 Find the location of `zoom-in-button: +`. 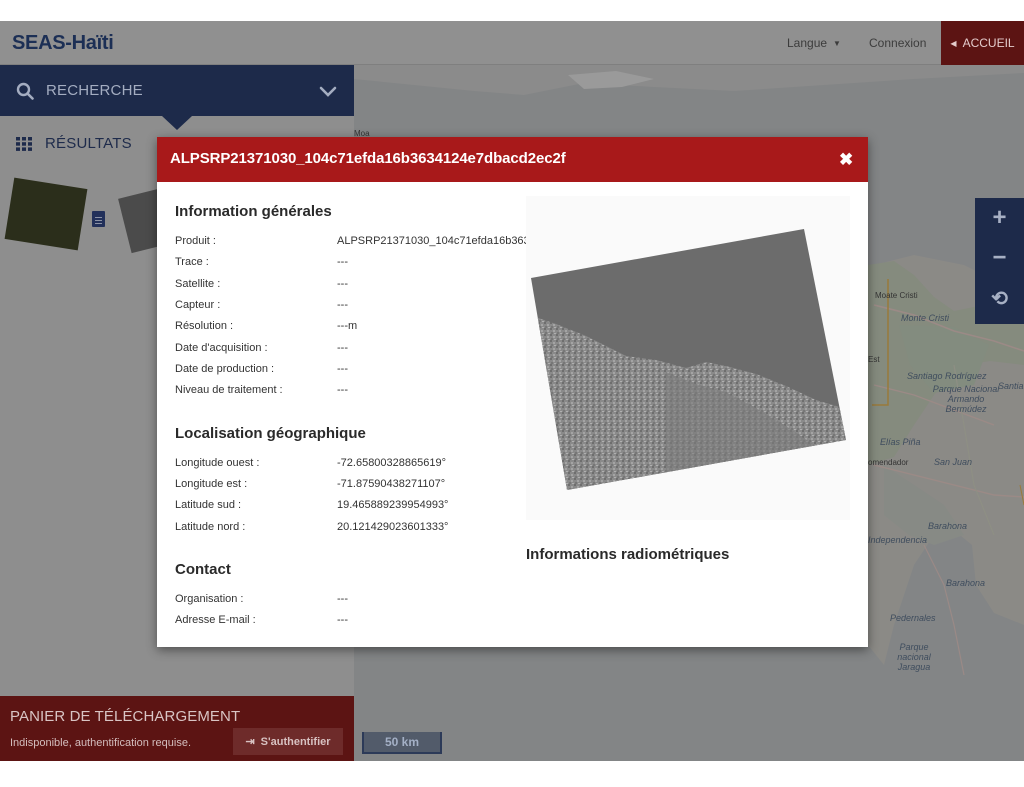

zoom-in-button: + is located at coordinates (999, 218).